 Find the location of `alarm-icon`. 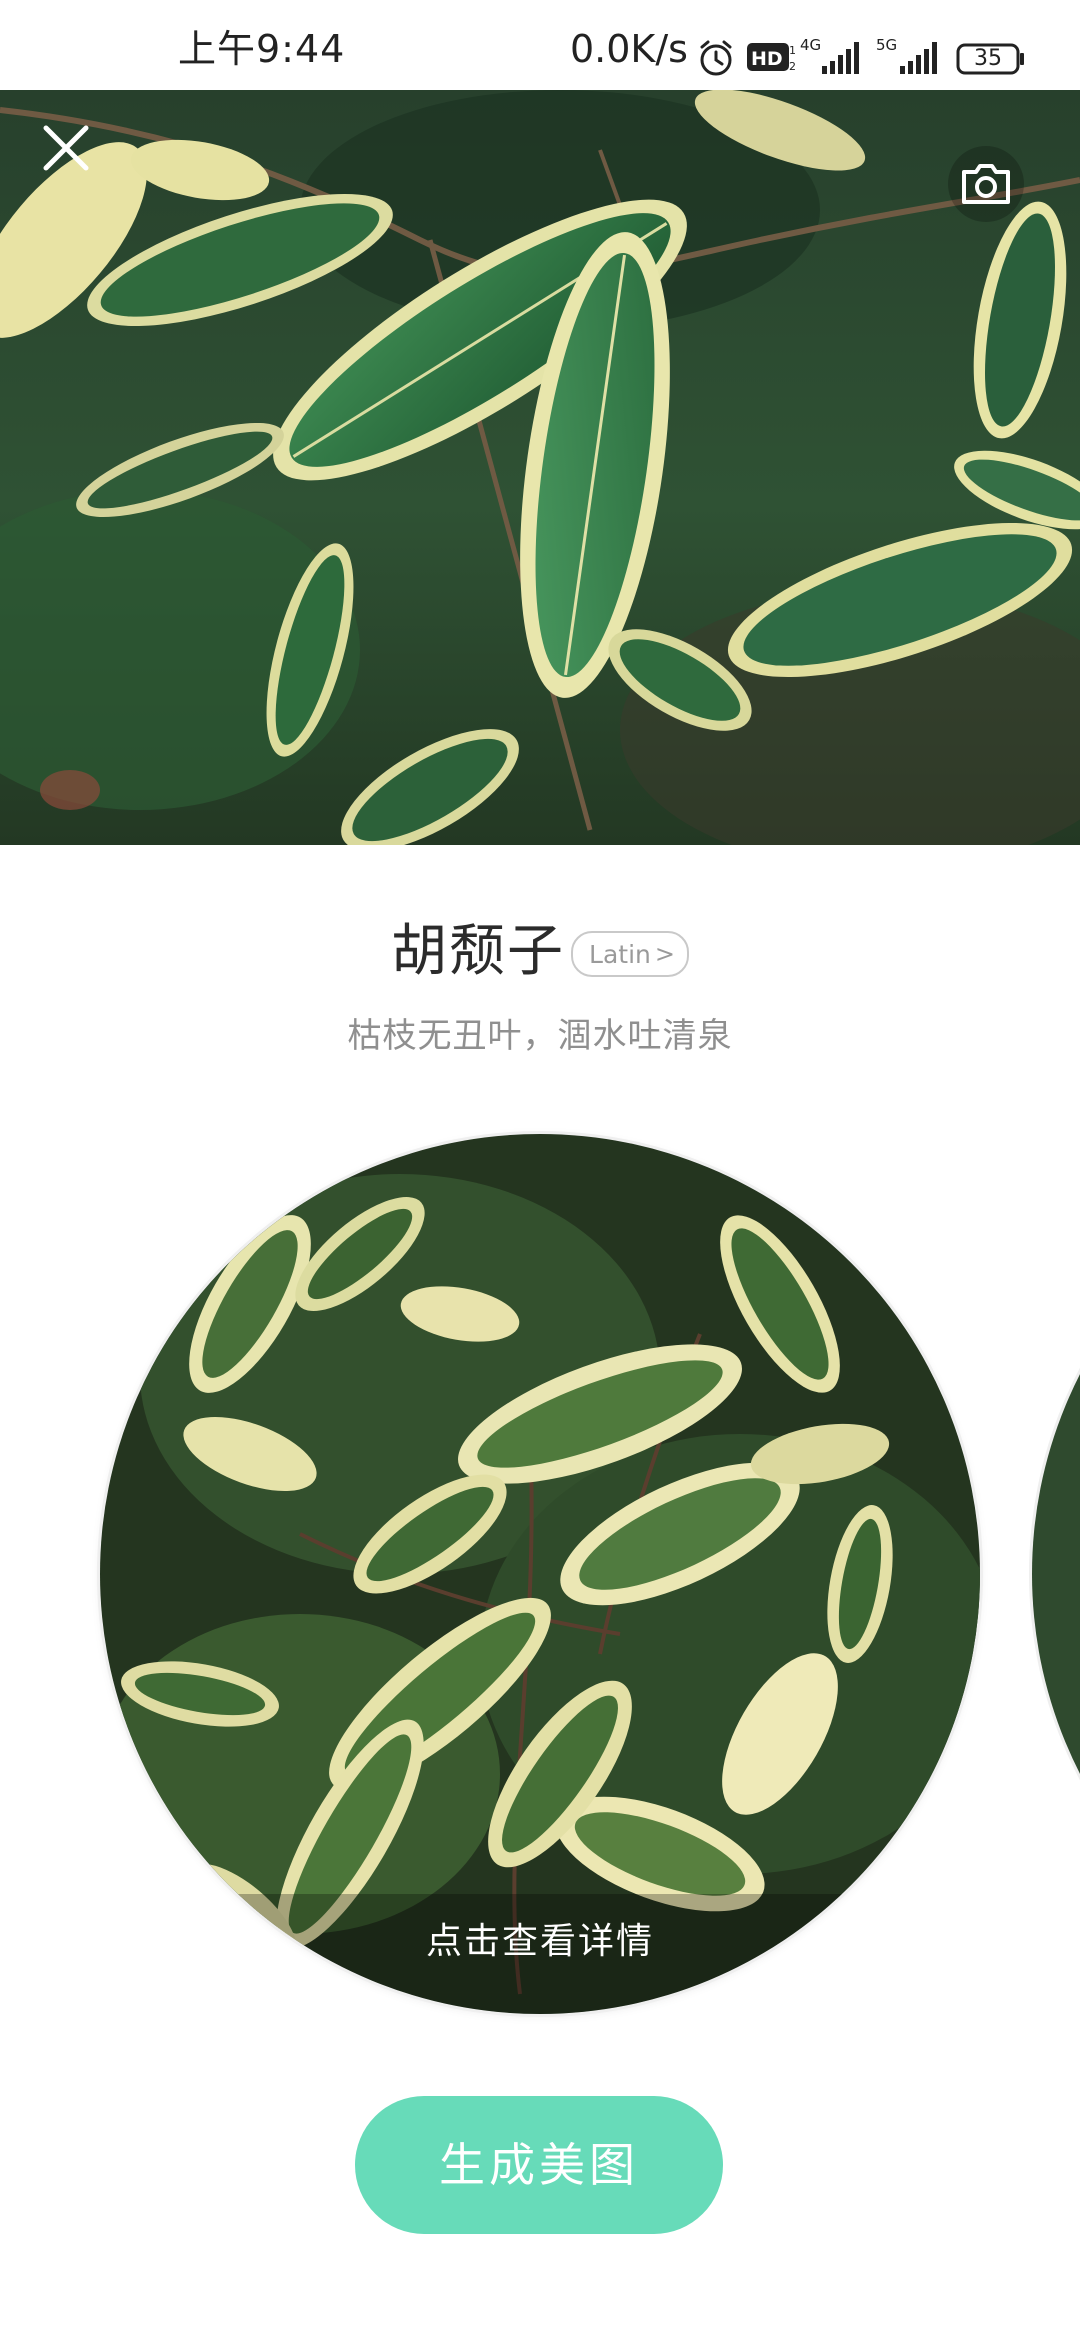

alarm-icon is located at coordinates (716, 58).